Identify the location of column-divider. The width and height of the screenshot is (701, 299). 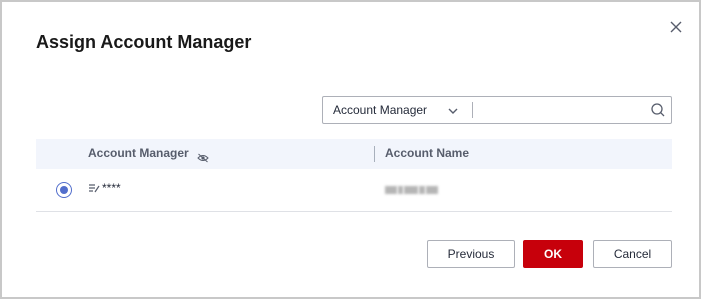
(374, 154).